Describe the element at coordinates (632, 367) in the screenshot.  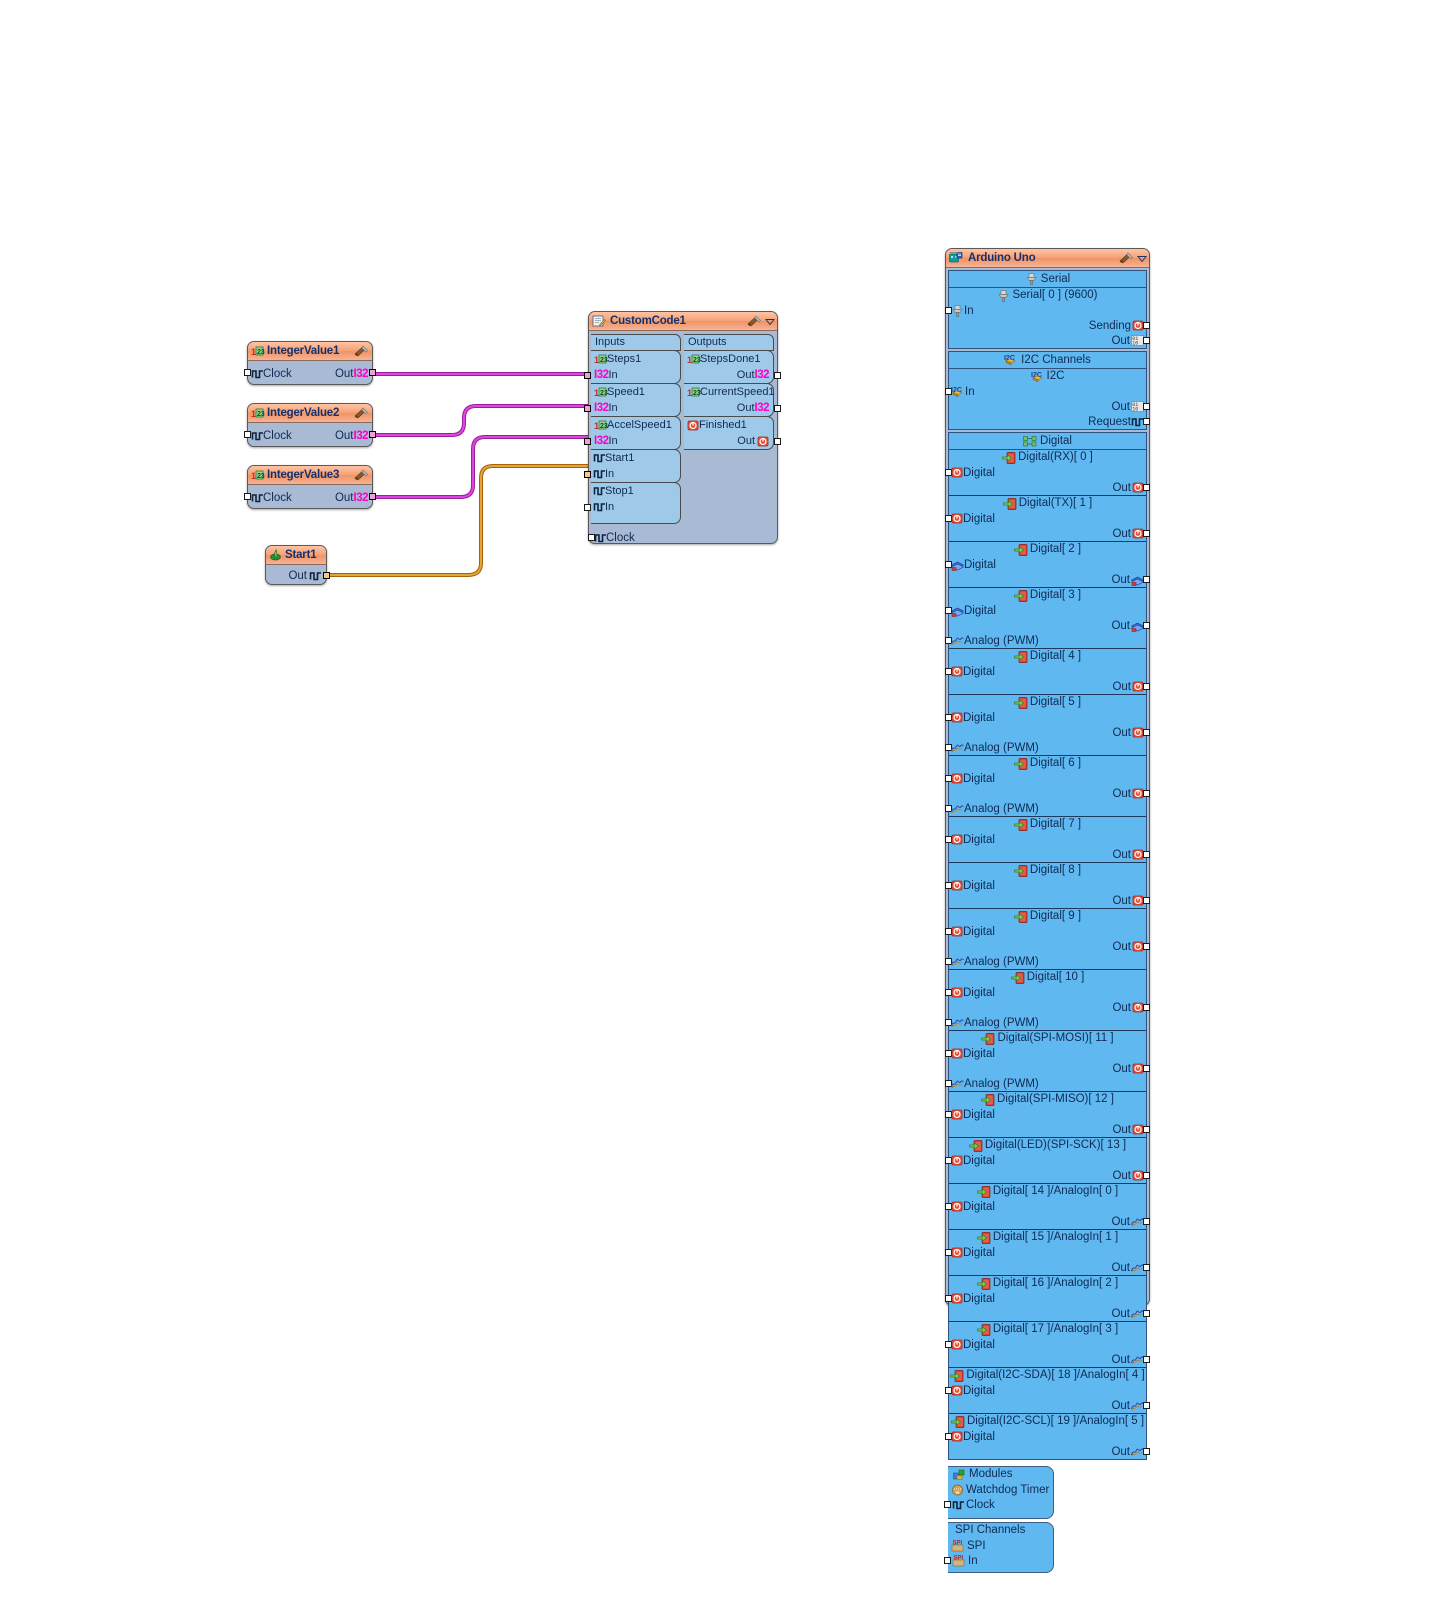
I see `input-group-steps1: 1 23 Steps1 I32 In` at that location.